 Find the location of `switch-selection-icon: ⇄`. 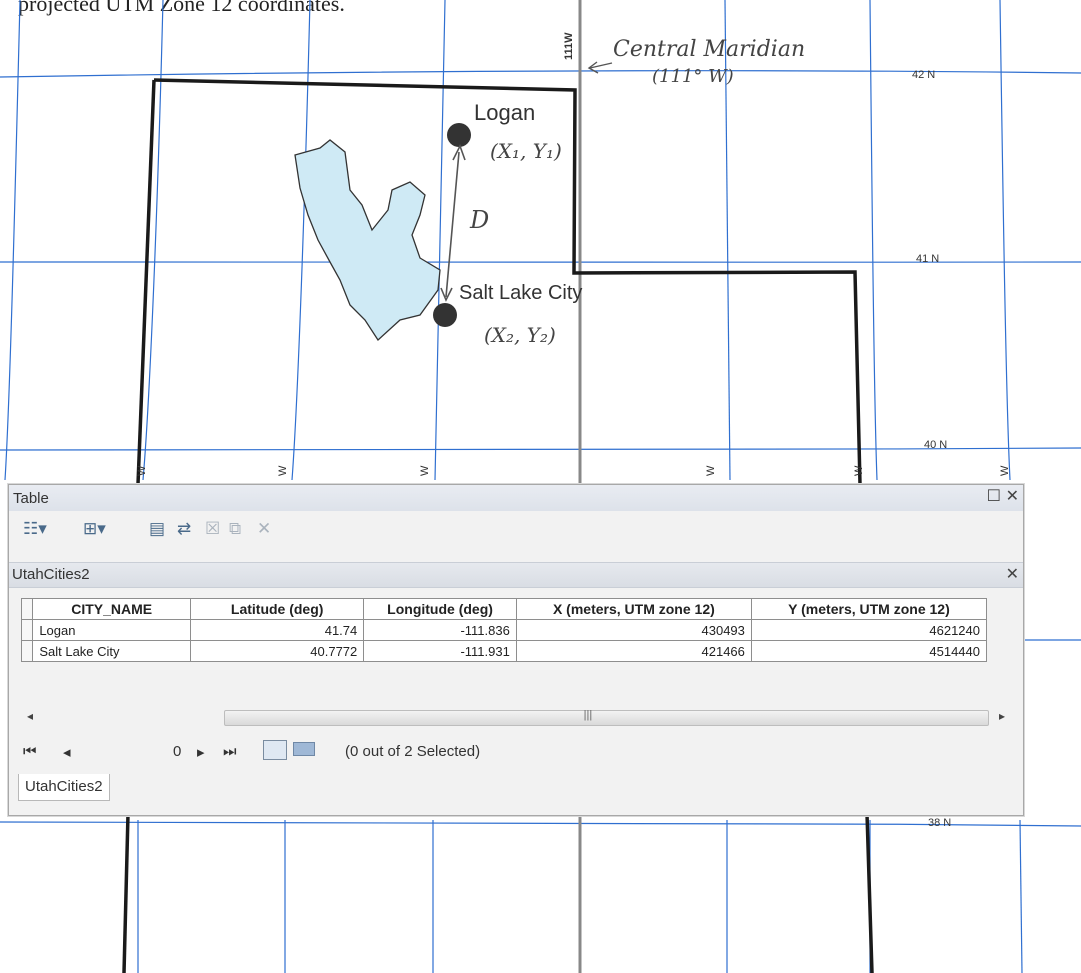

switch-selection-icon: ⇄ is located at coordinates (184, 529).